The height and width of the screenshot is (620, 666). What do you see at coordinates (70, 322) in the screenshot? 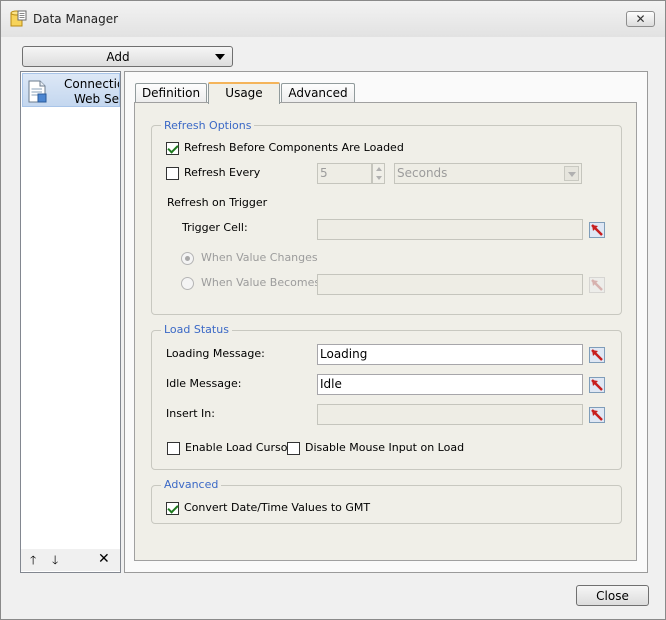
I see `connections-list: Connection Web Service` at bounding box center [70, 322].